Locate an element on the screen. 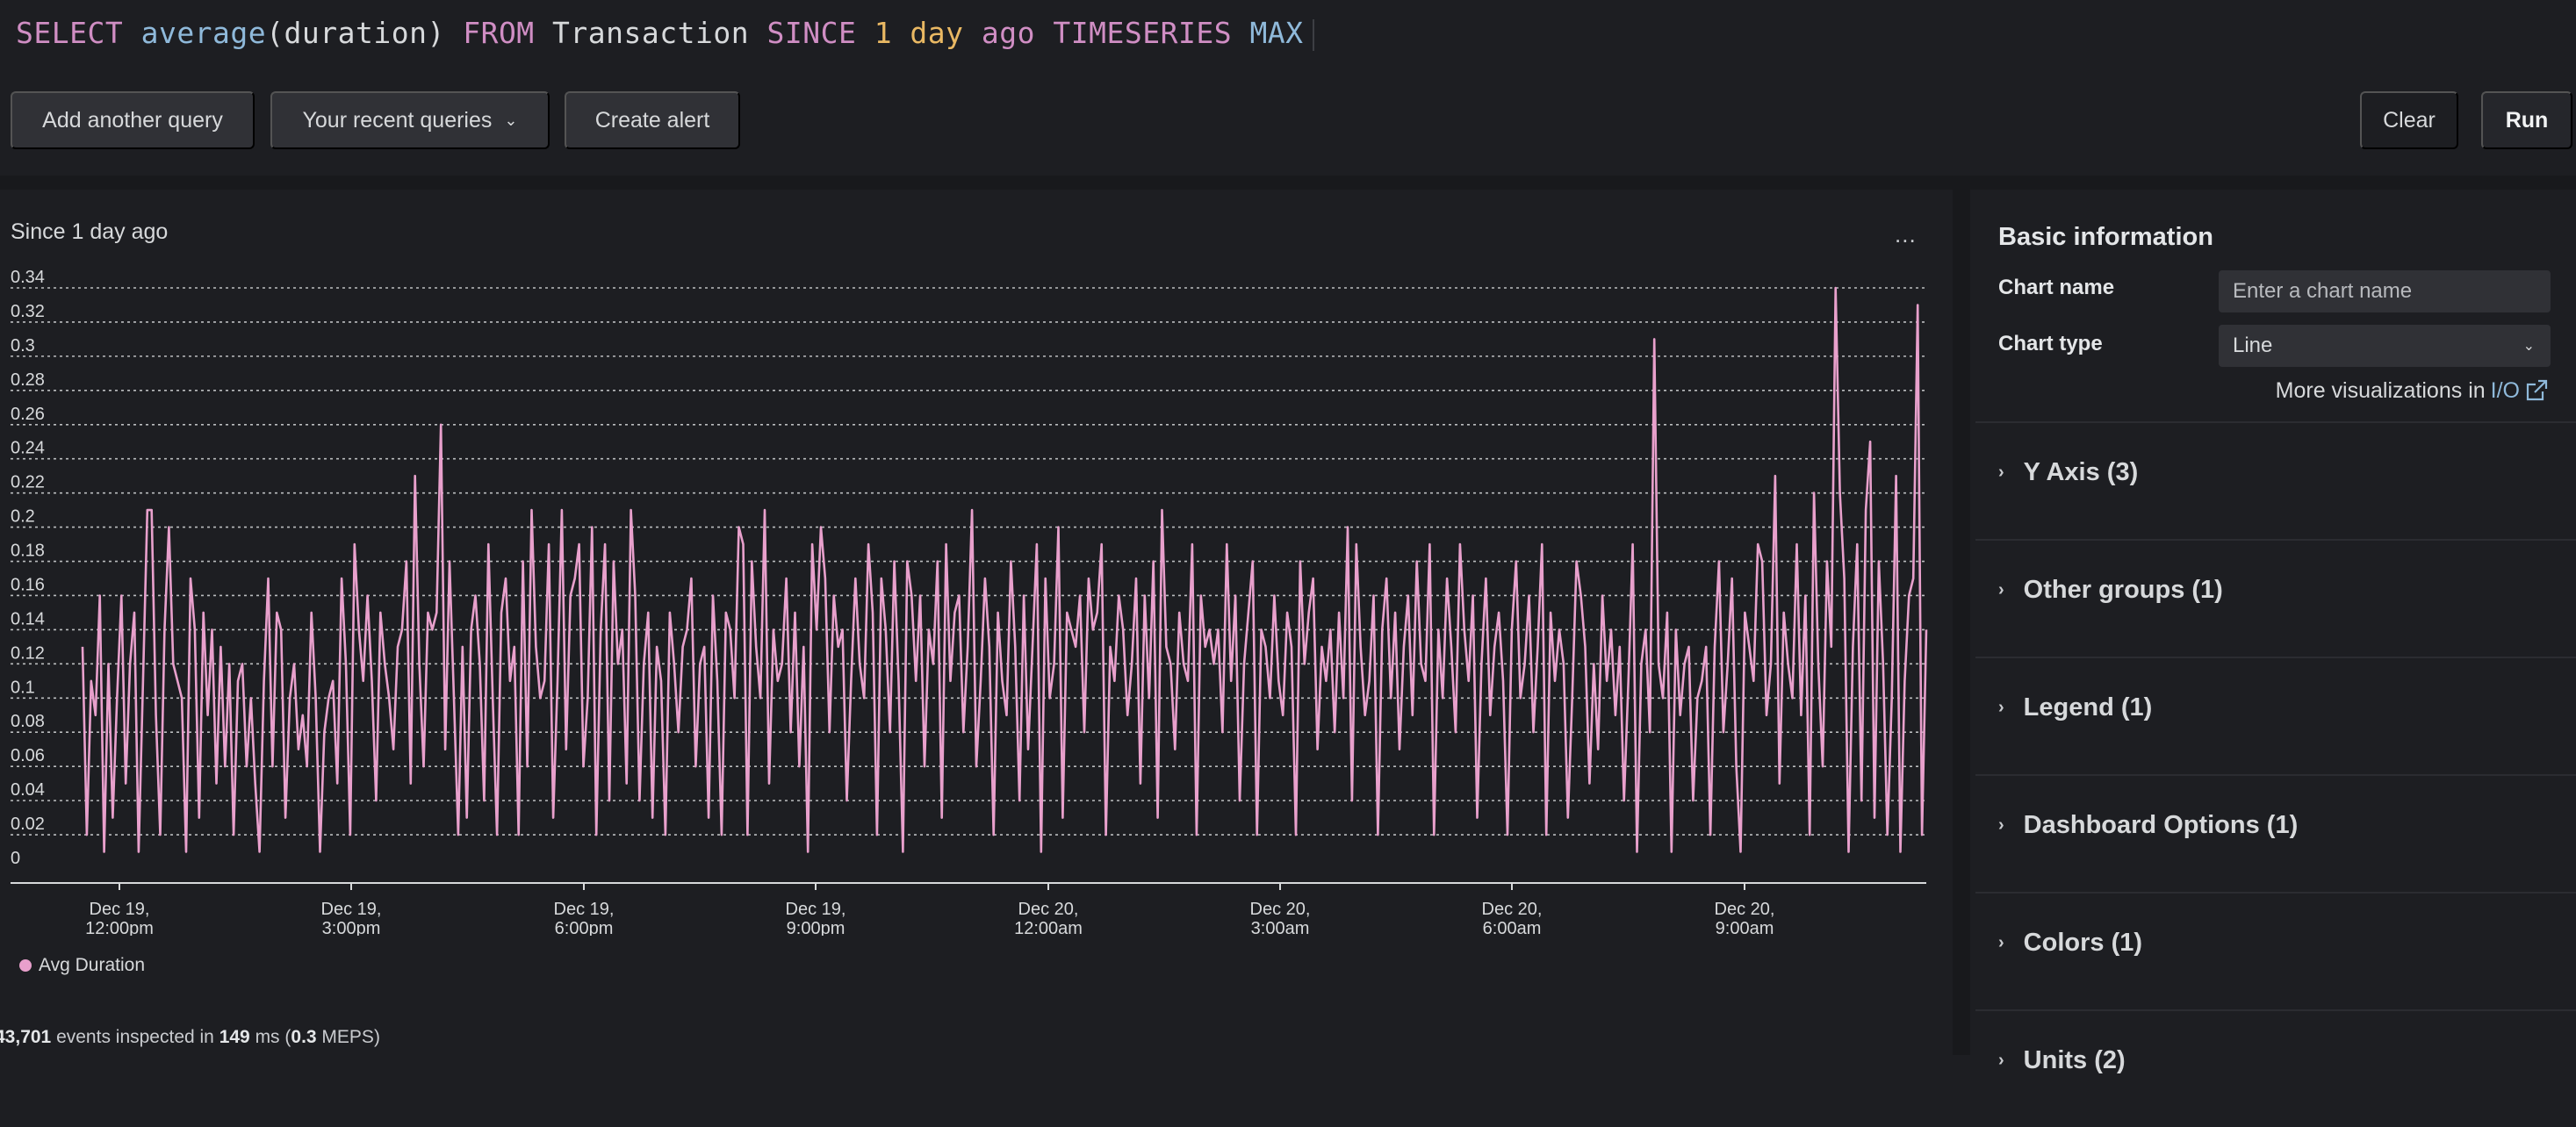 This screenshot has height=1127, width=2576. chart-type-value: Line is located at coordinates (2253, 345).